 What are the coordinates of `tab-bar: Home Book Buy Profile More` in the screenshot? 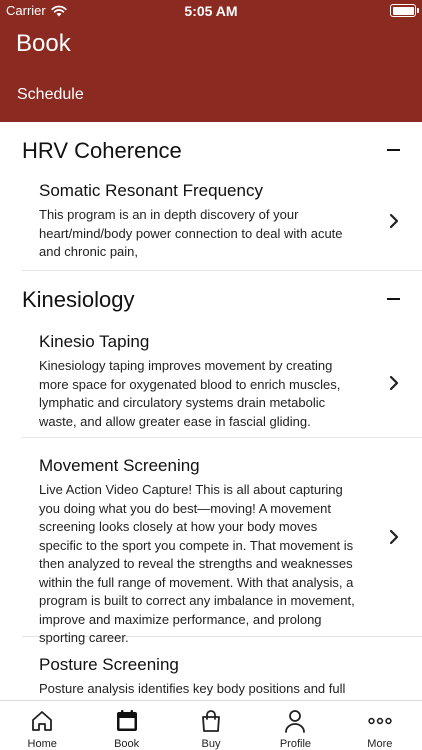 It's located at (211, 725).